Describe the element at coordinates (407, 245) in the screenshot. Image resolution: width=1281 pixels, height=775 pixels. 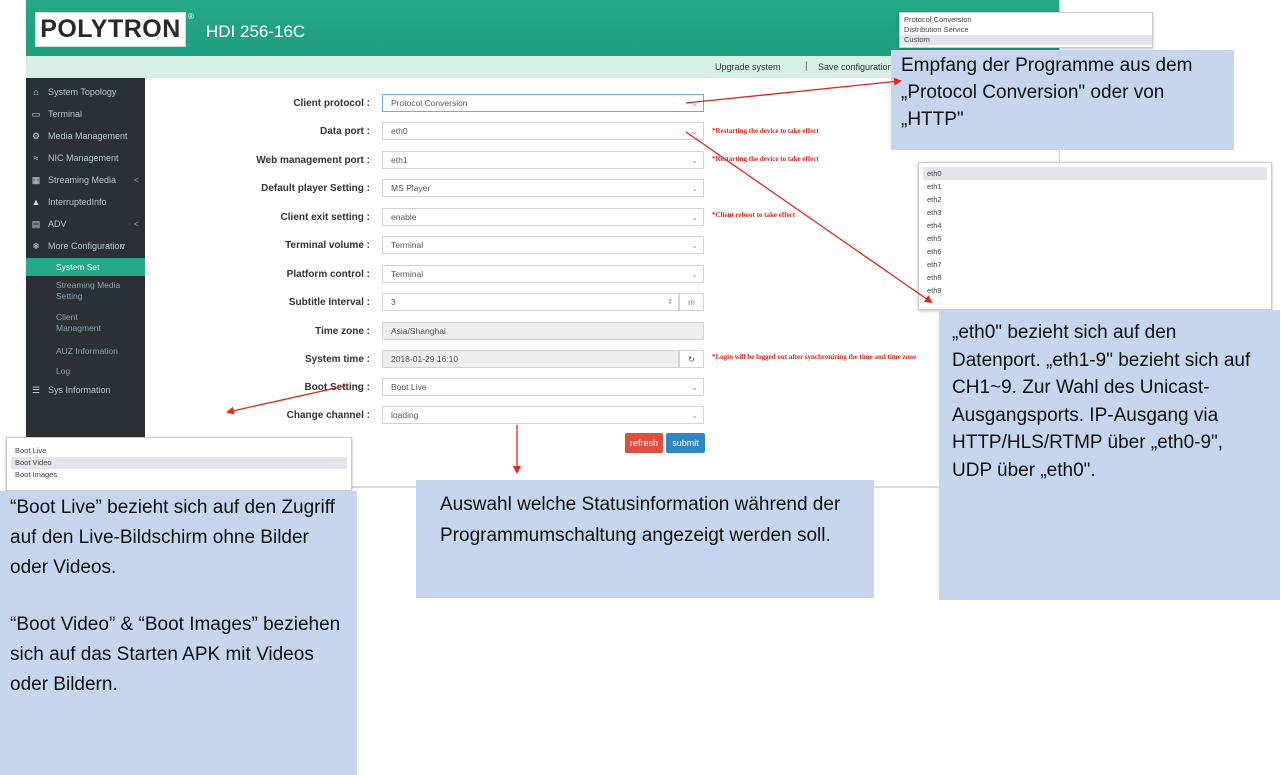
I see `terminal-volume-value: Terminal` at that location.